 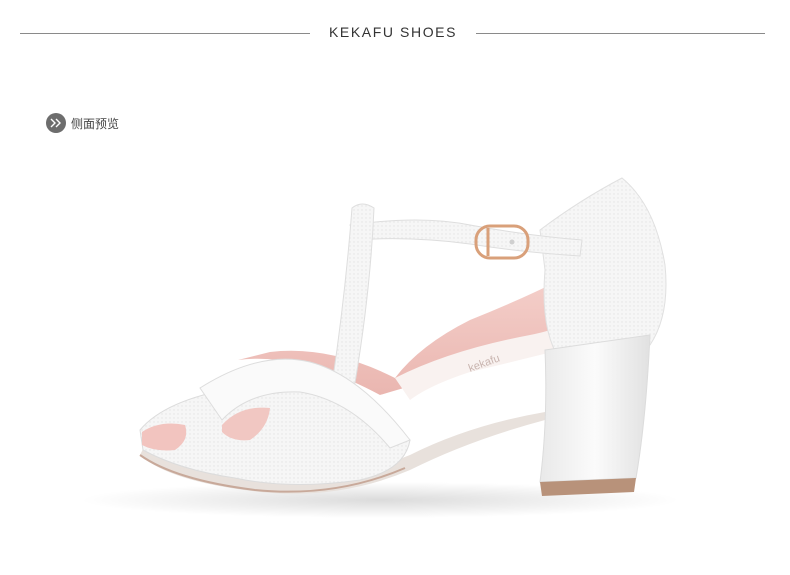 I want to click on double-chevron-right-icon, so click(x=56, y=123).